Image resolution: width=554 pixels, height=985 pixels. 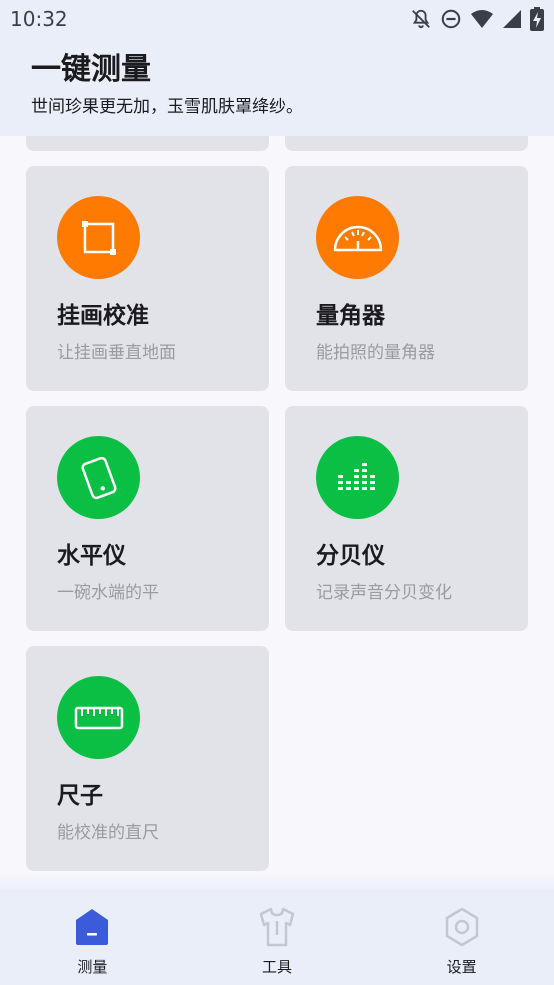 I want to click on tool-card-level: 水平仪 一碗水端的平, so click(x=147, y=518).